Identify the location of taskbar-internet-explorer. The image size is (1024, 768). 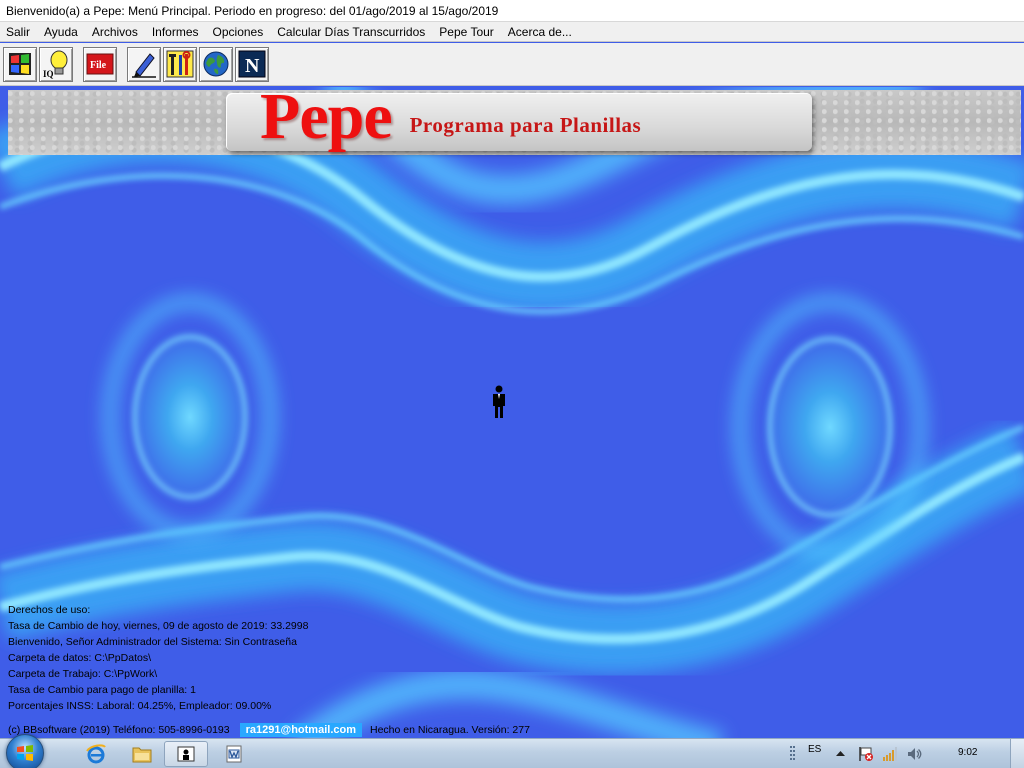
(96, 754).